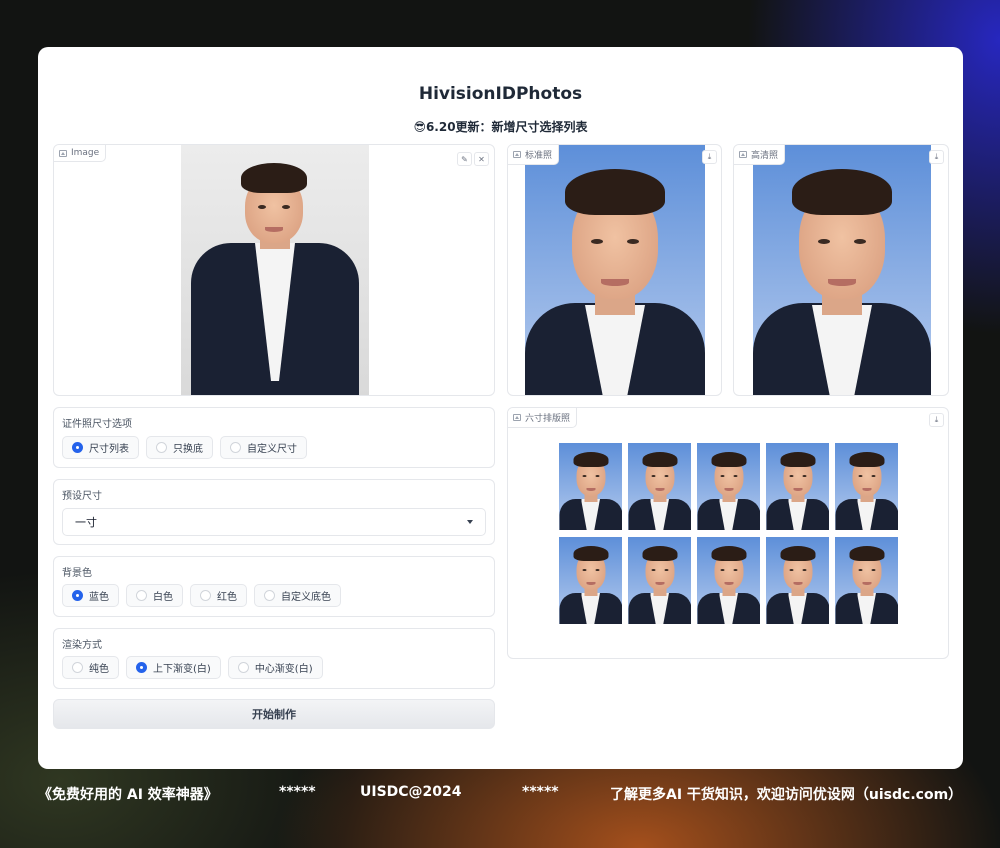  I want to click on sunglasses-emoji-icon: 😎, so click(419, 127).